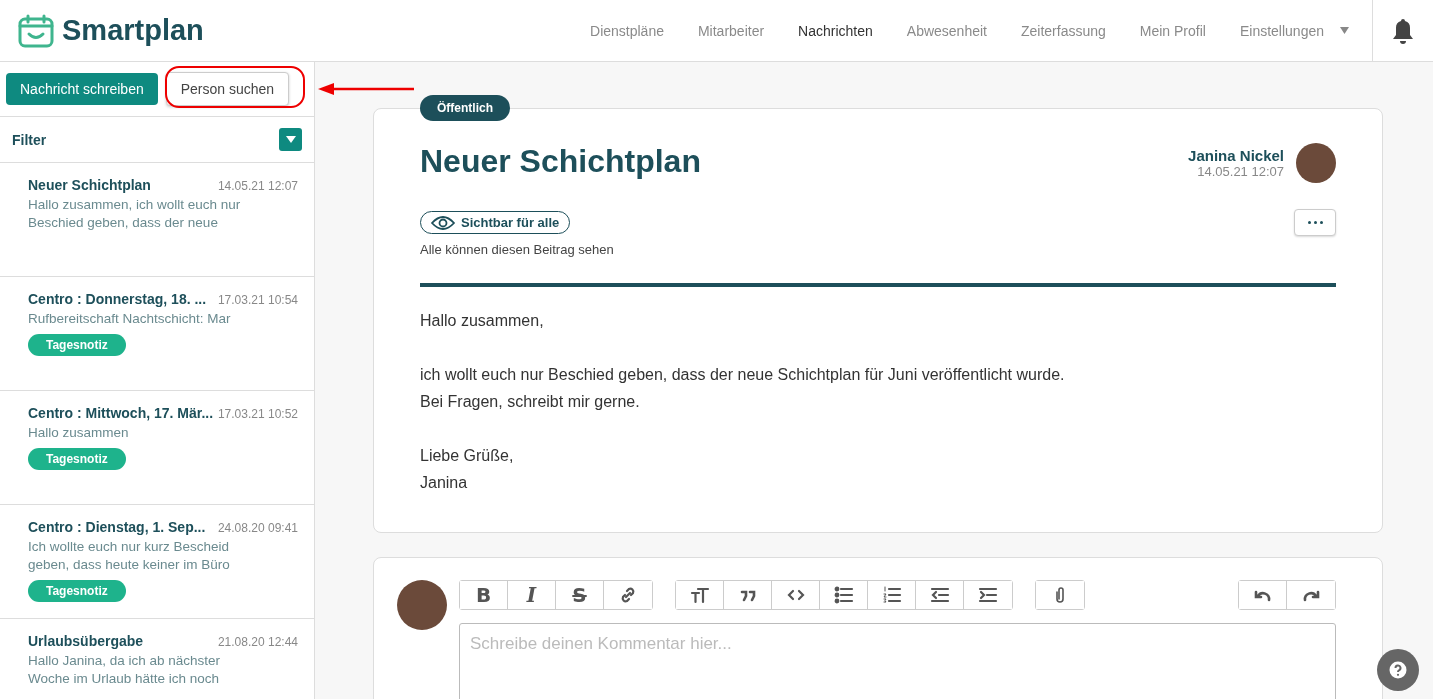 The image size is (1433, 699). Describe the element at coordinates (1403, 30) in the screenshot. I see `notification-bell-icon` at that location.